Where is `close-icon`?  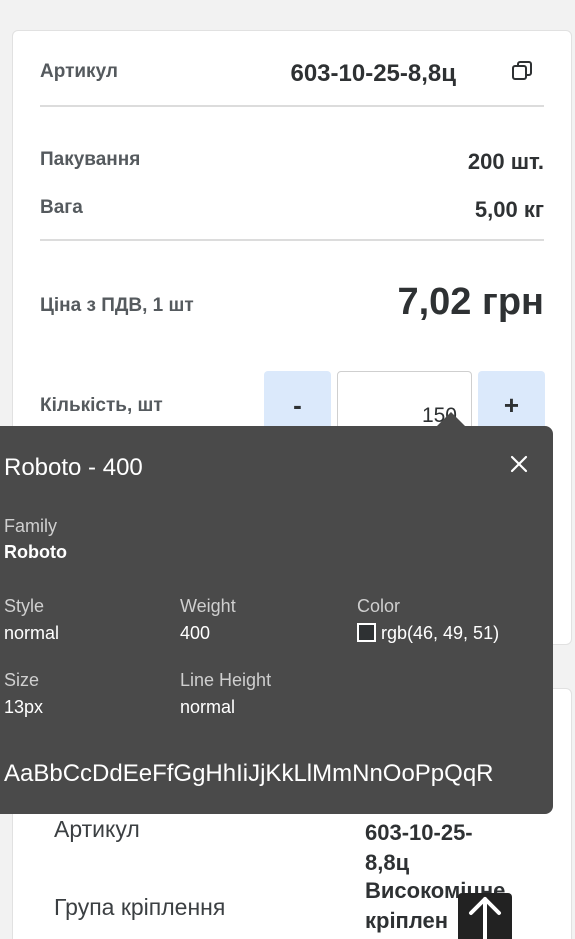
close-icon is located at coordinates (519, 464).